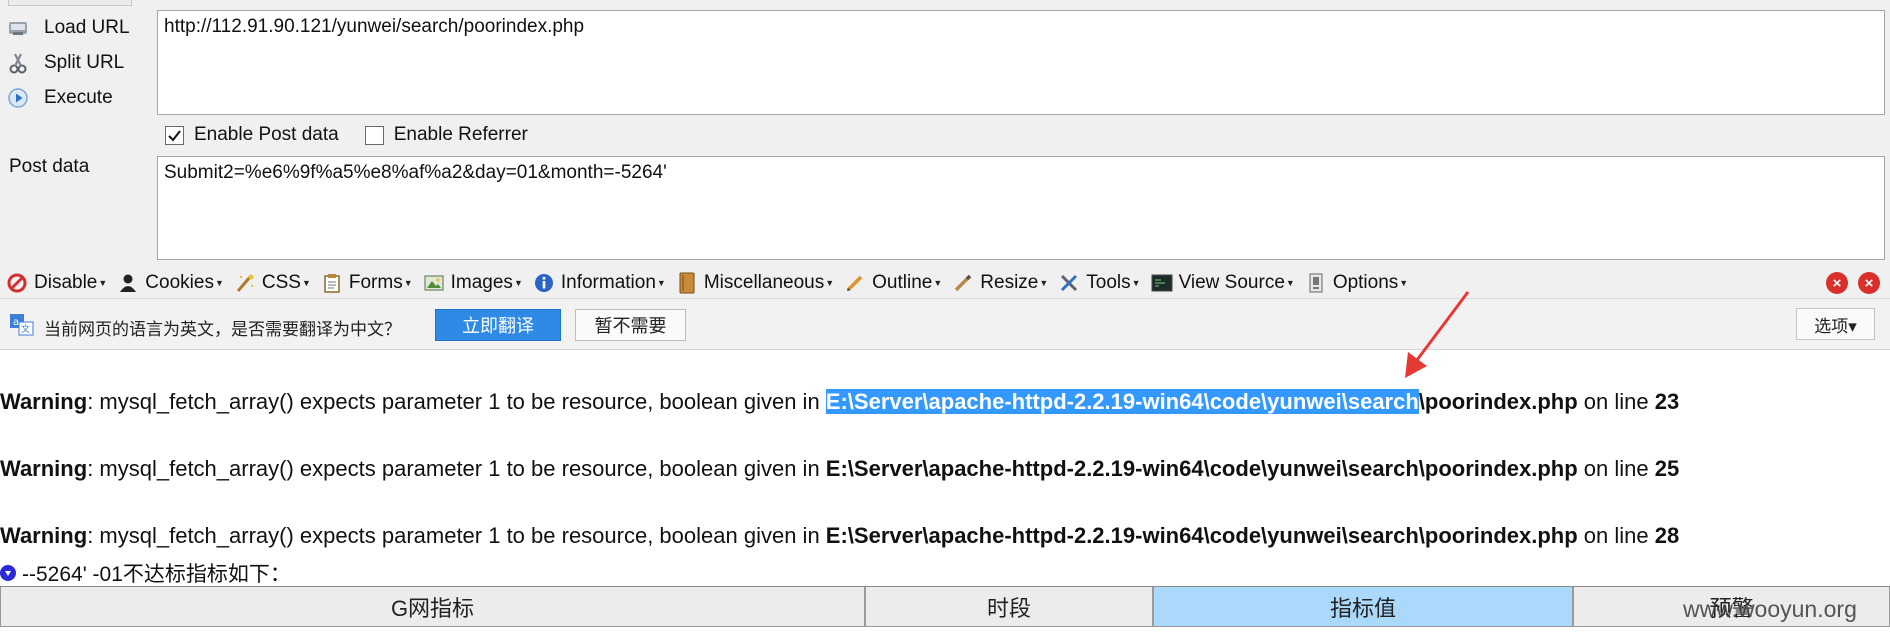 The height and width of the screenshot is (639, 1890). I want to click on menu-cookies: Cookies ▼, so click(170, 283).